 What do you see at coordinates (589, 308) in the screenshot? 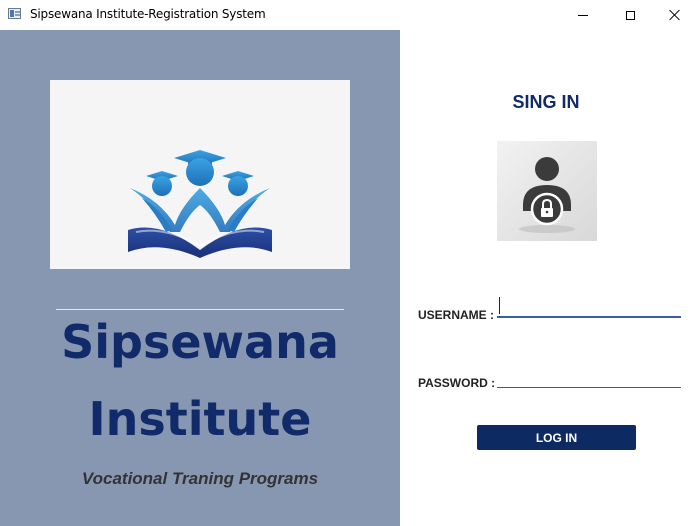
I see `username-input` at bounding box center [589, 308].